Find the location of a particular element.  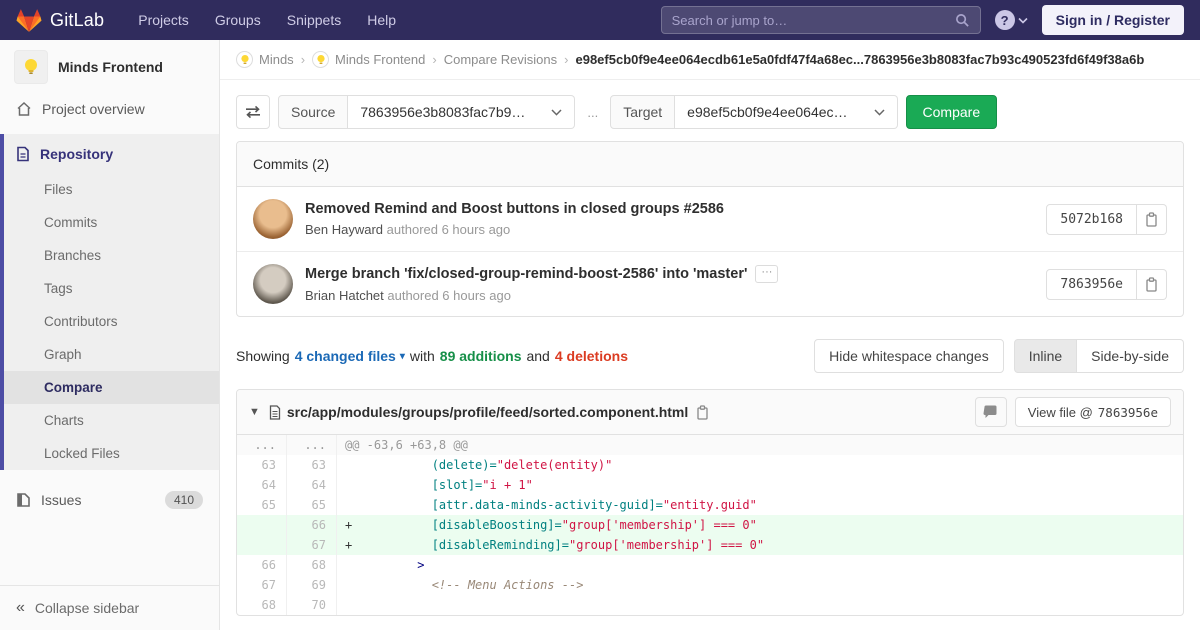

diff-new-line-number: 63 is located at coordinates (312, 465).